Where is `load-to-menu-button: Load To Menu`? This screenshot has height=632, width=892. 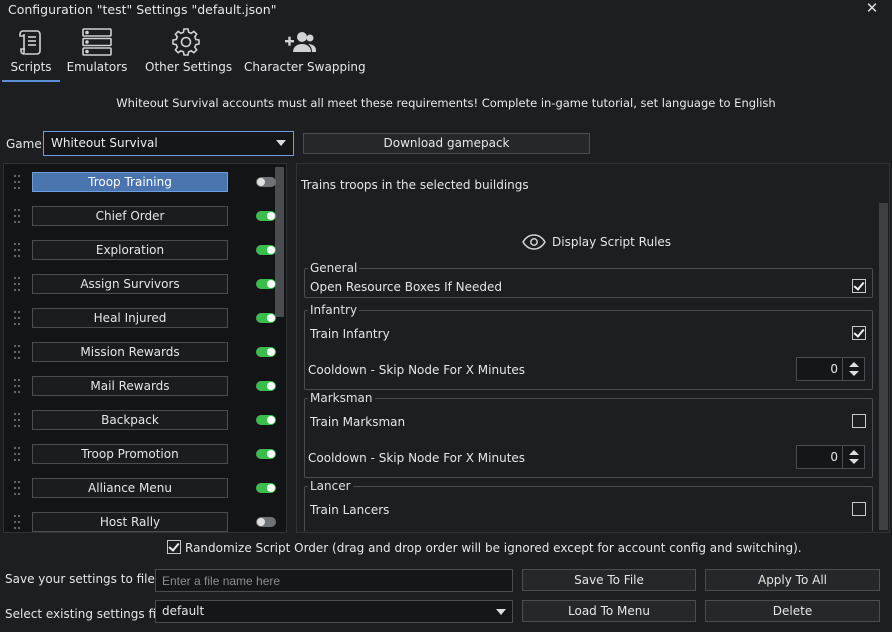 load-to-menu-button: Load To Menu is located at coordinates (609, 611).